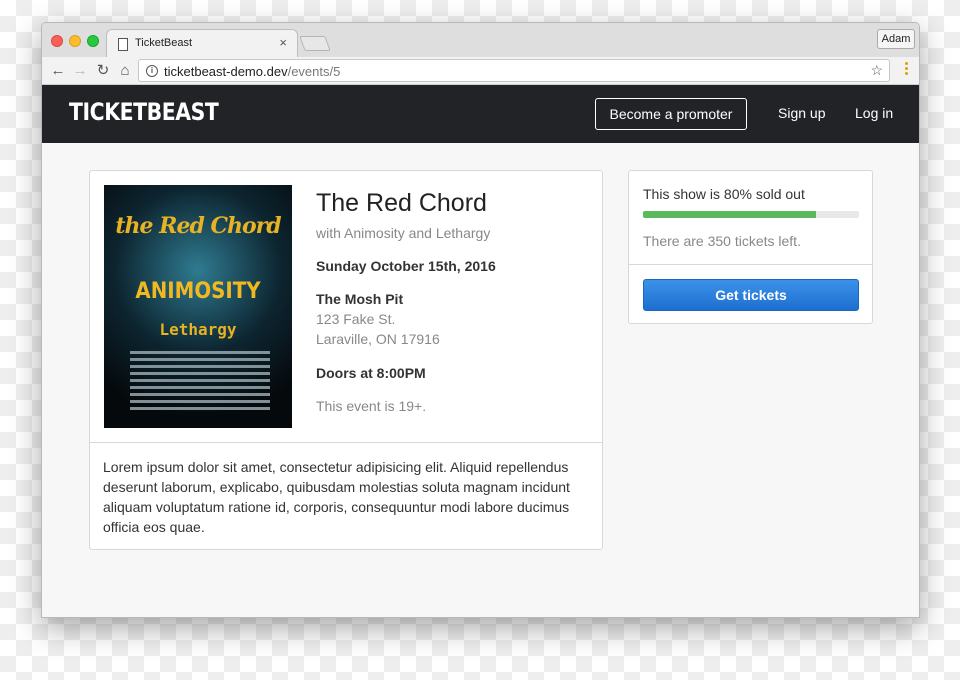  Describe the element at coordinates (722, 241) in the screenshot. I see `tickets-remaining: There are 350 tickets left.` at that location.